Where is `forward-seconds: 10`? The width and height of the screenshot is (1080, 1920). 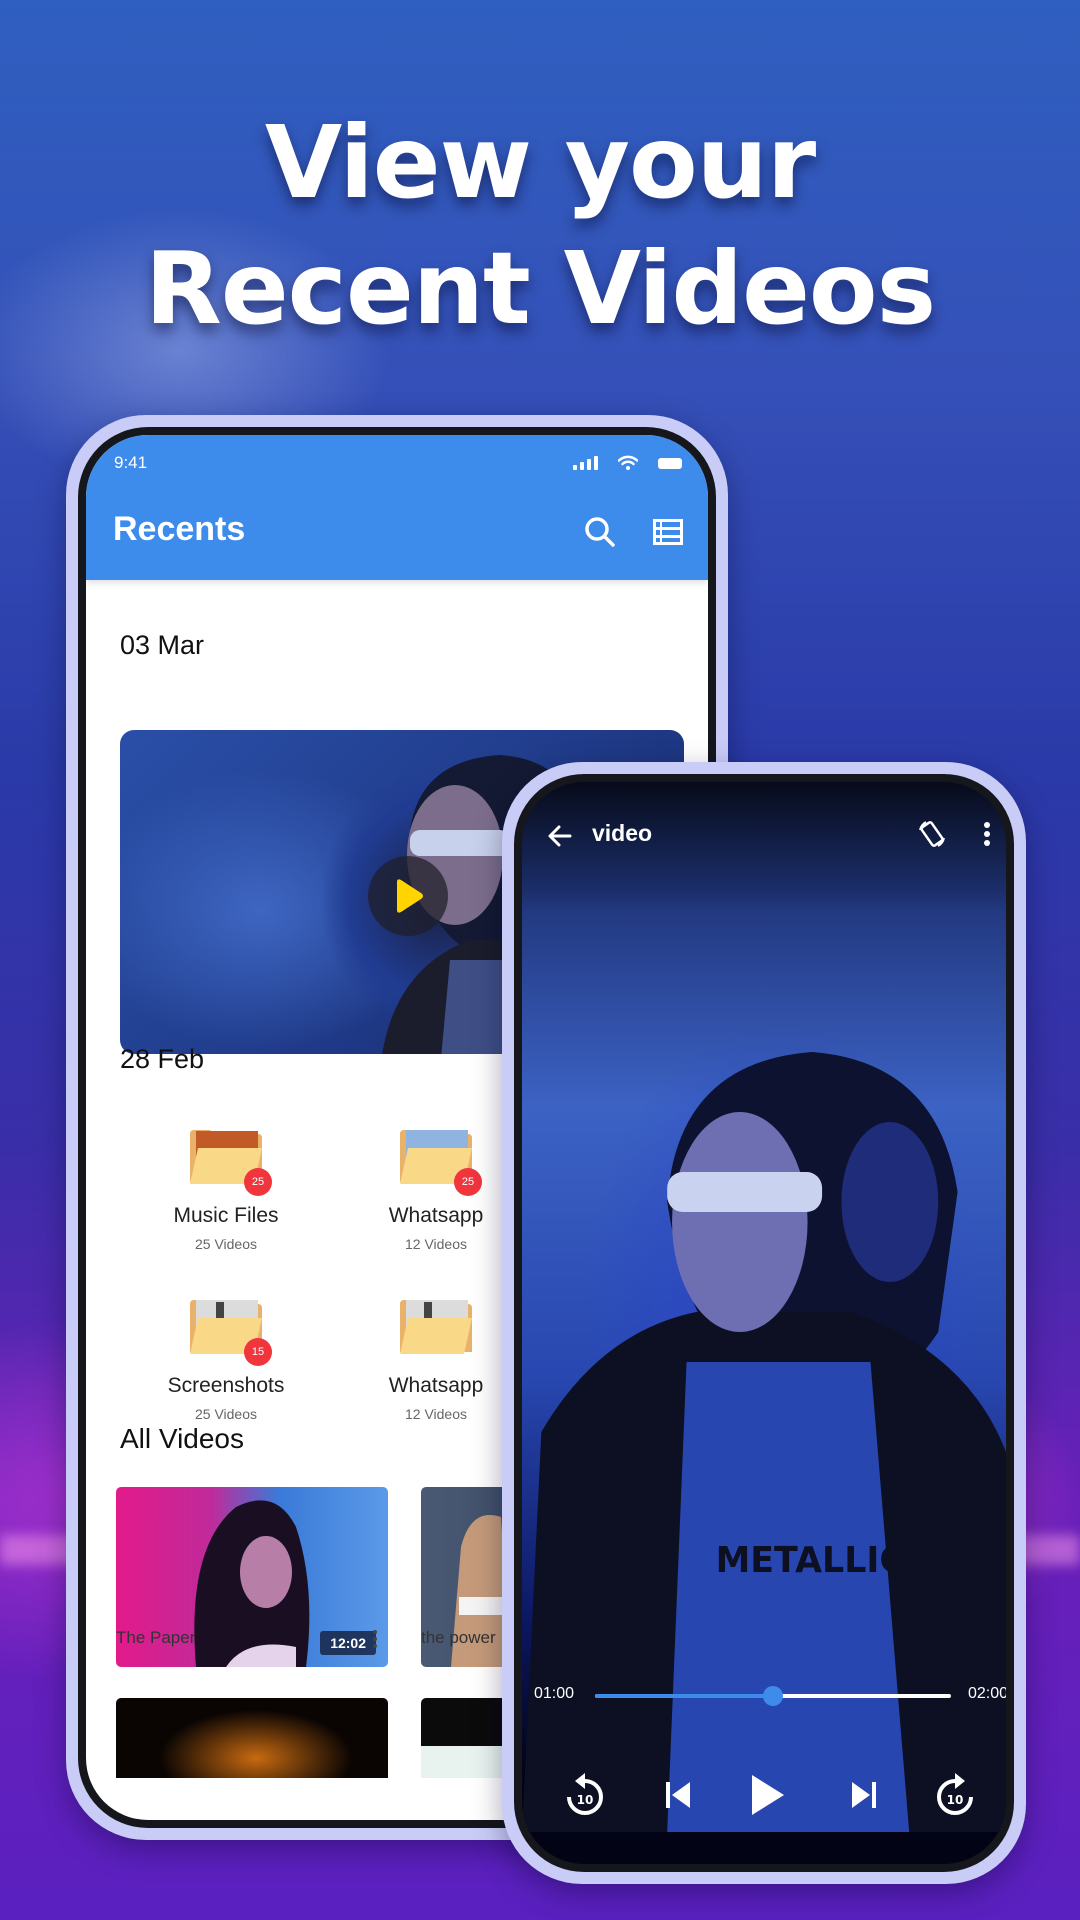 forward-seconds: 10 is located at coordinates (955, 1800).